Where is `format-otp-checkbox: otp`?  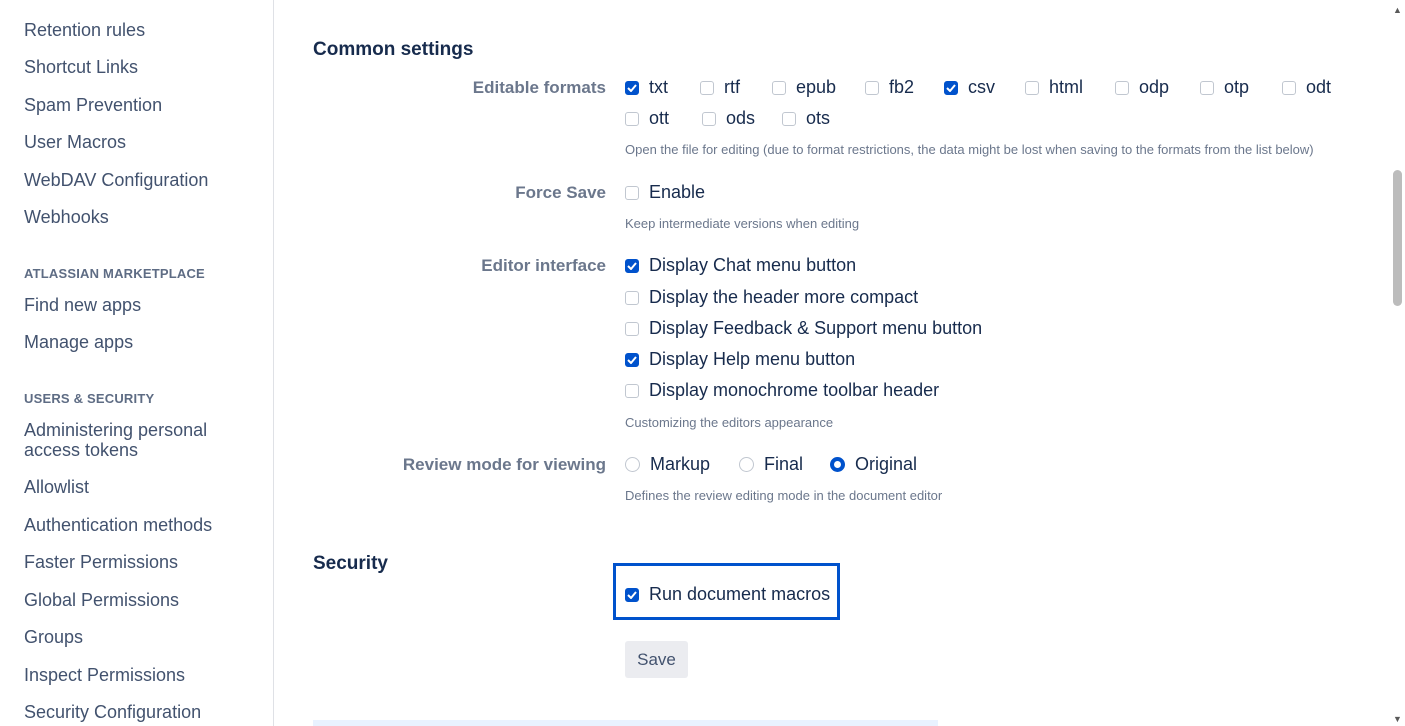 format-otp-checkbox: otp is located at coordinates (1224, 87).